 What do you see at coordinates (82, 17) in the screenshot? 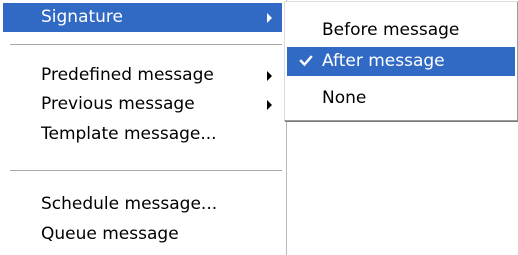
I see `menu-item-label: Signature` at bounding box center [82, 17].